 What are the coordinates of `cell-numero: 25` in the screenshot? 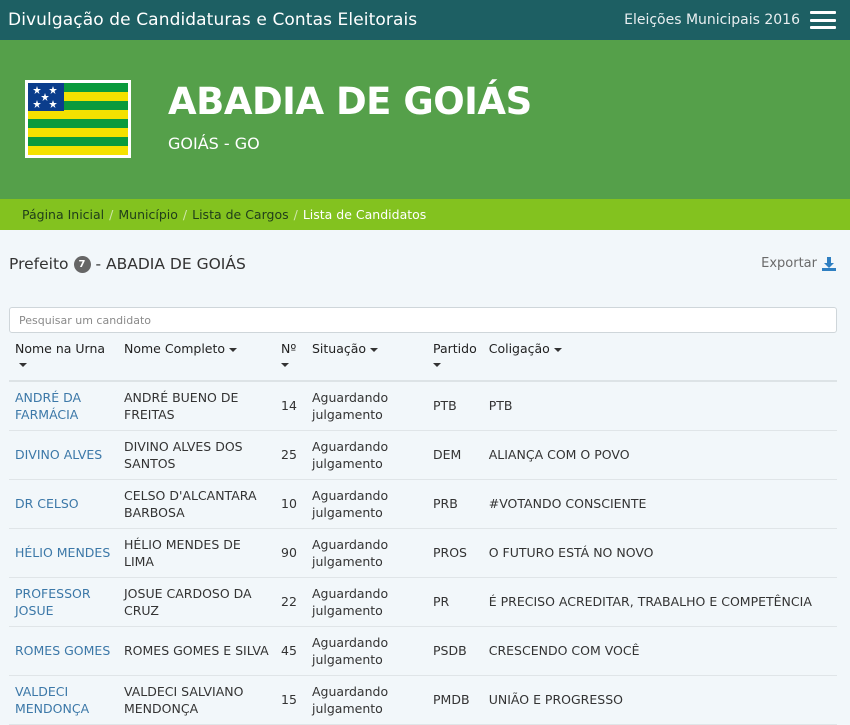 It's located at (290, 455).